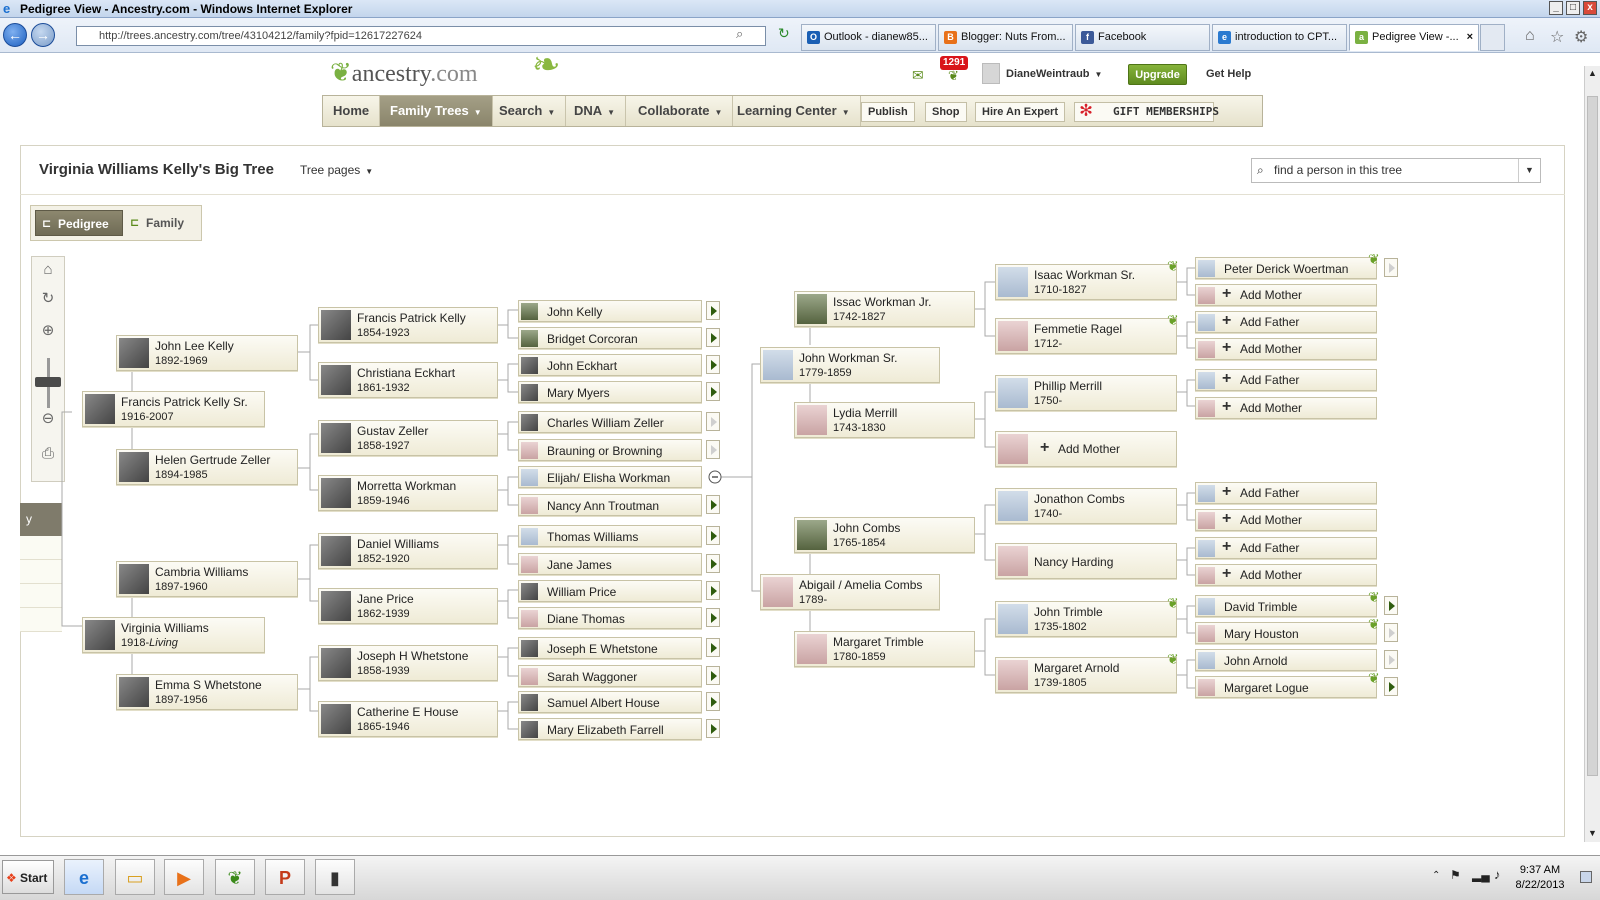  Describe the element at coordinates (884, 535) in the screenshot. I see `person-card-john-combs: John Combs 1765-1854` at that location.